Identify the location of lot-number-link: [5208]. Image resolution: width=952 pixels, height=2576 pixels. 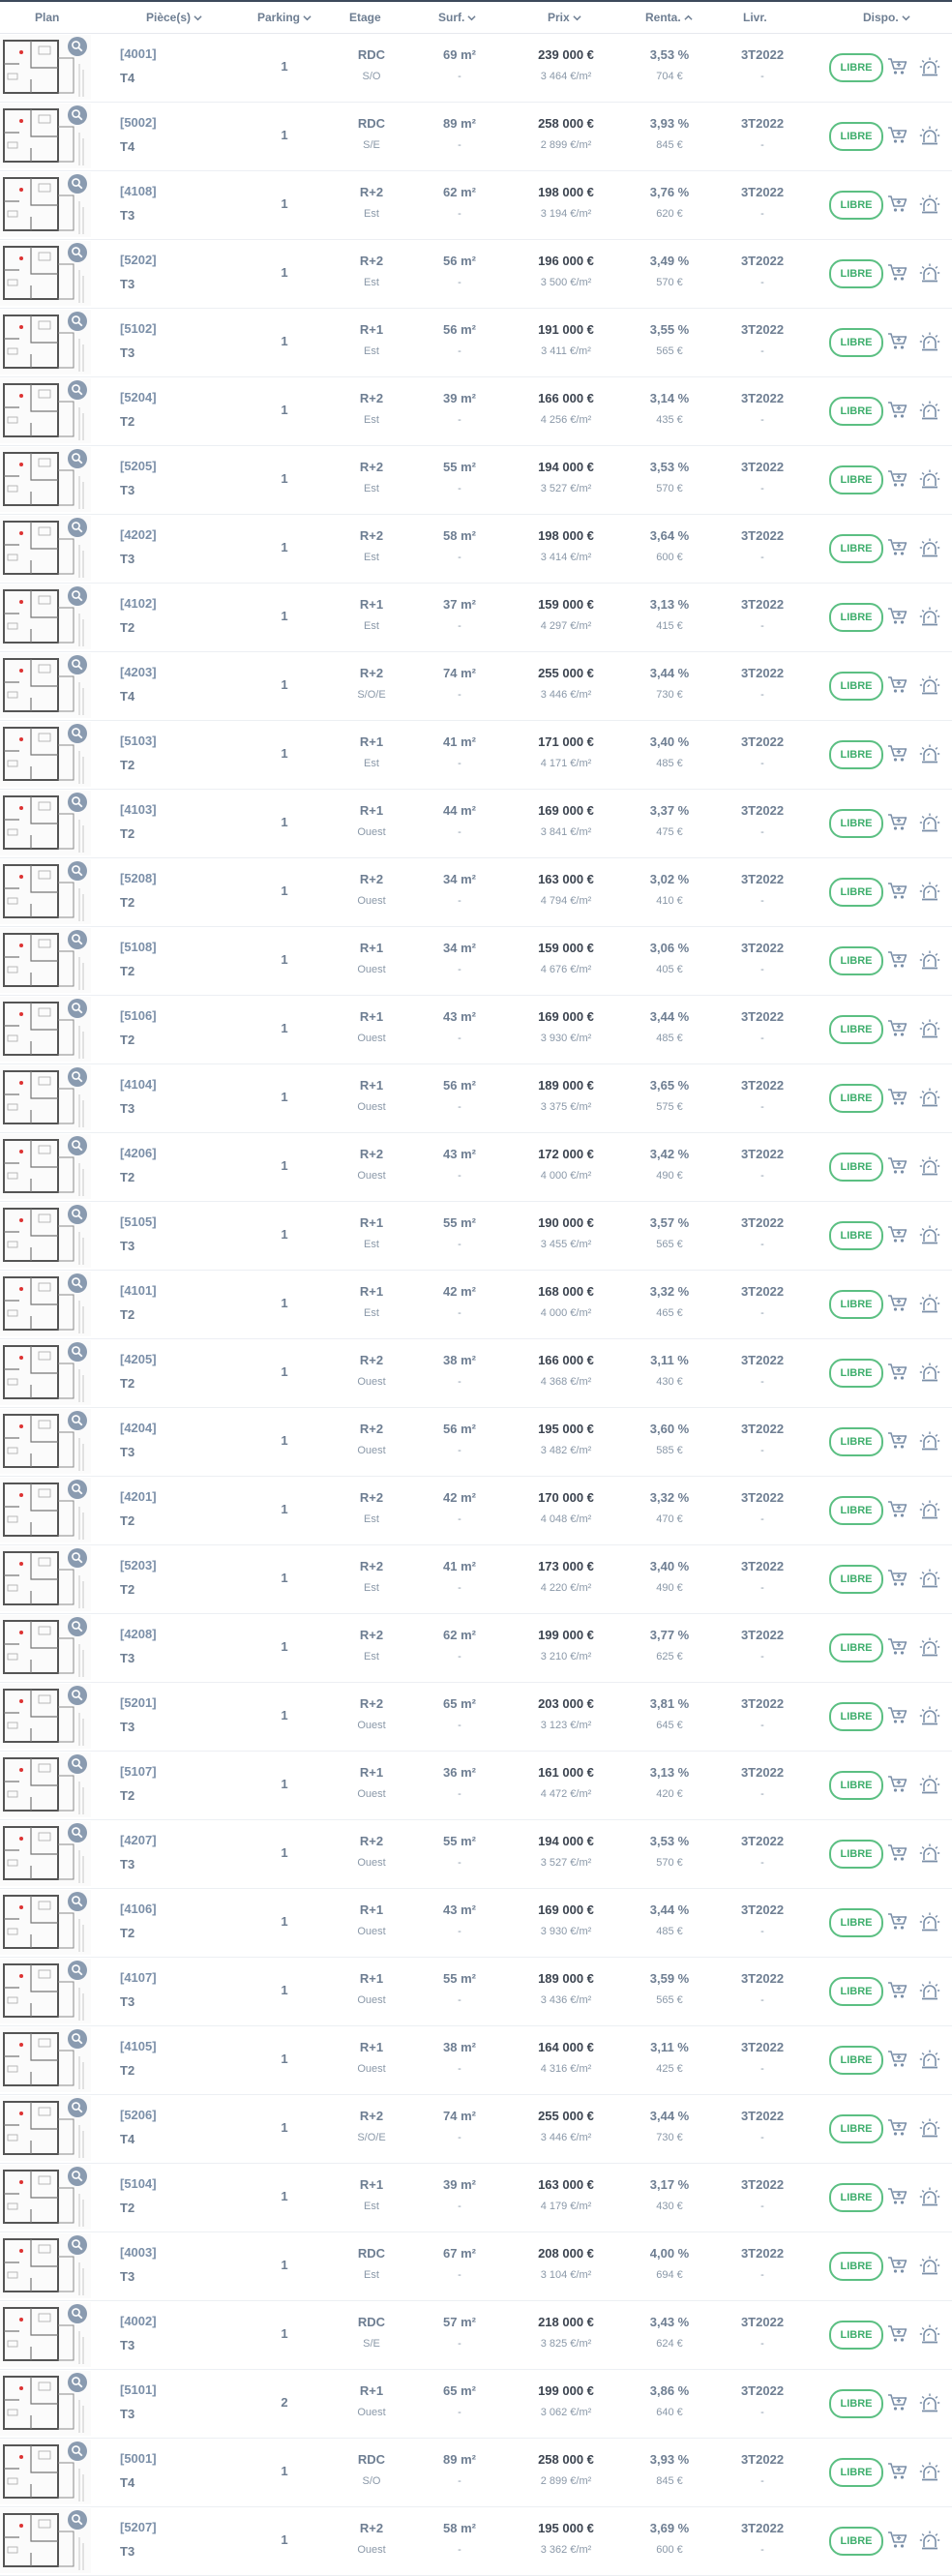
(138, 878).